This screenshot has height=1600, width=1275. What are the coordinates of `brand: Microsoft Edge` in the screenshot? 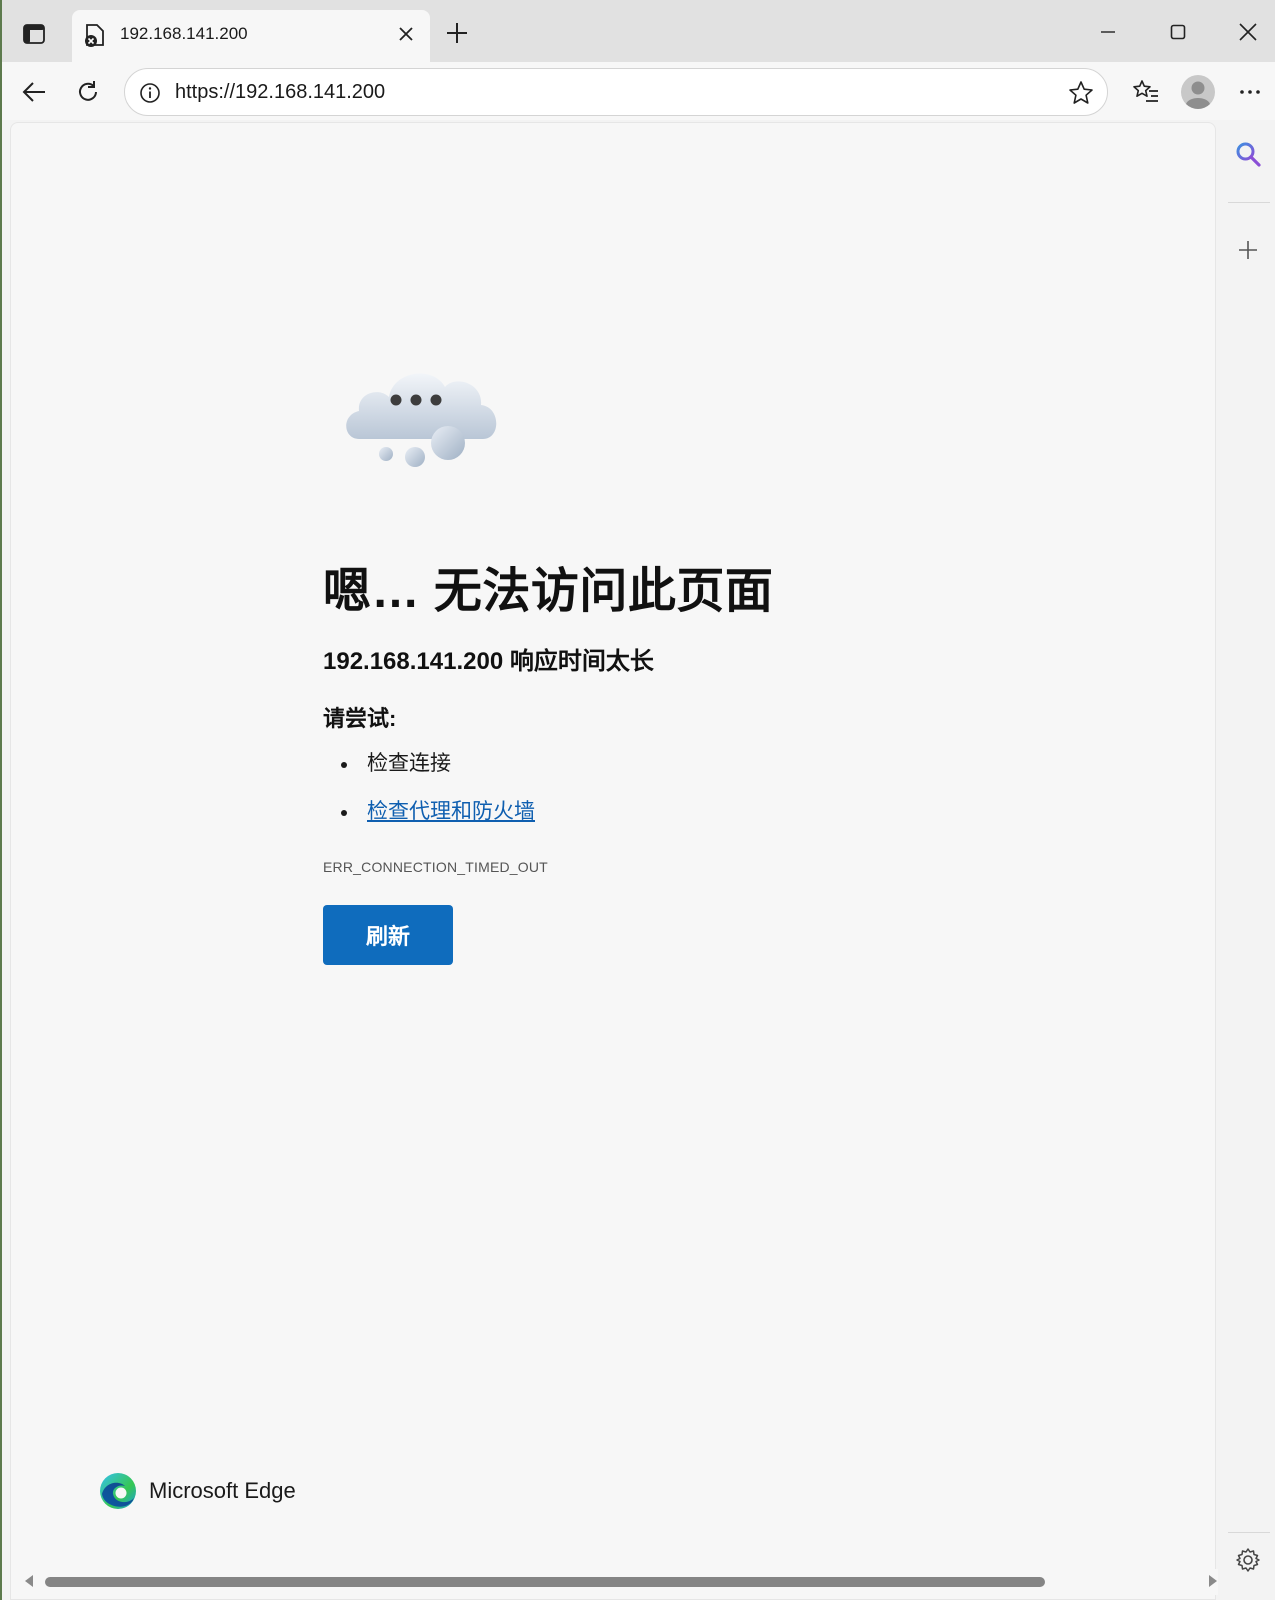 It's located at (197, 1491).